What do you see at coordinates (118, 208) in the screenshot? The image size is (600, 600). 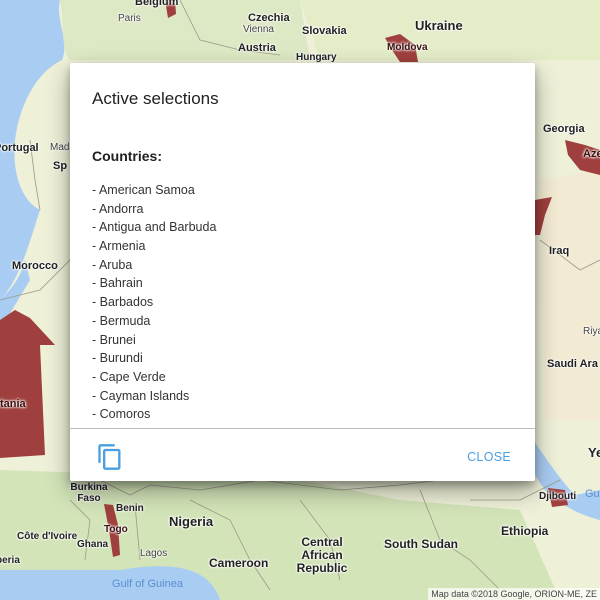 I see `country-list-item: - Andorra` at bounding box center [118, 208].